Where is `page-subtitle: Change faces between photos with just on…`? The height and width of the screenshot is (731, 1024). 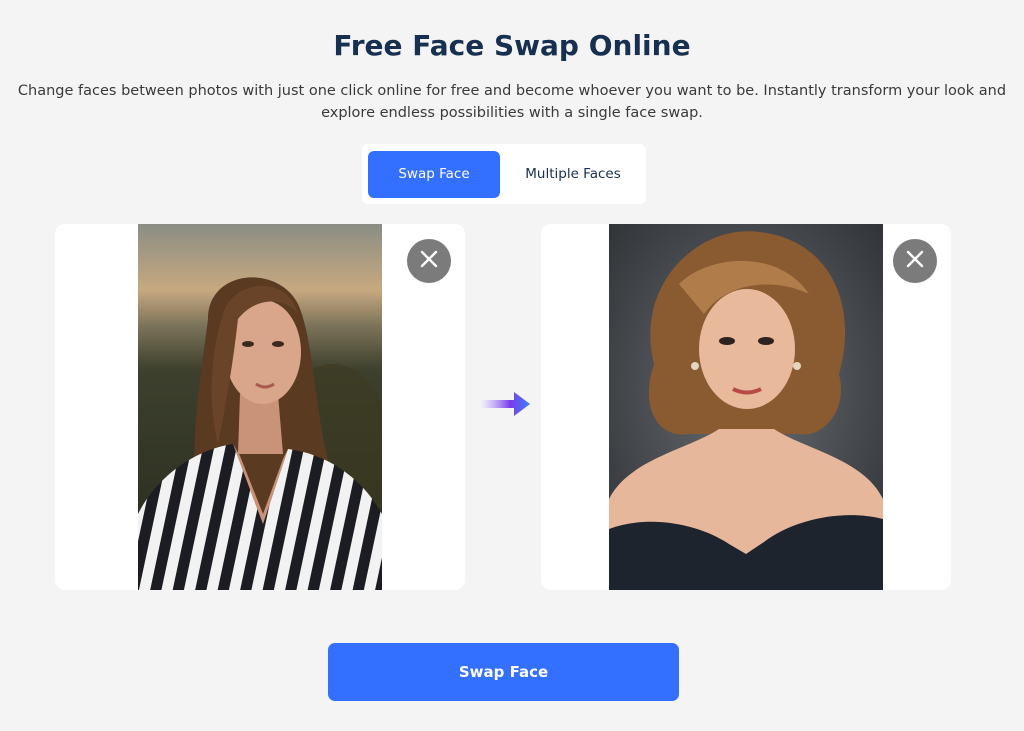
page-subtitle: Change faces between photos with just on… is located at coordinates (512, 102).